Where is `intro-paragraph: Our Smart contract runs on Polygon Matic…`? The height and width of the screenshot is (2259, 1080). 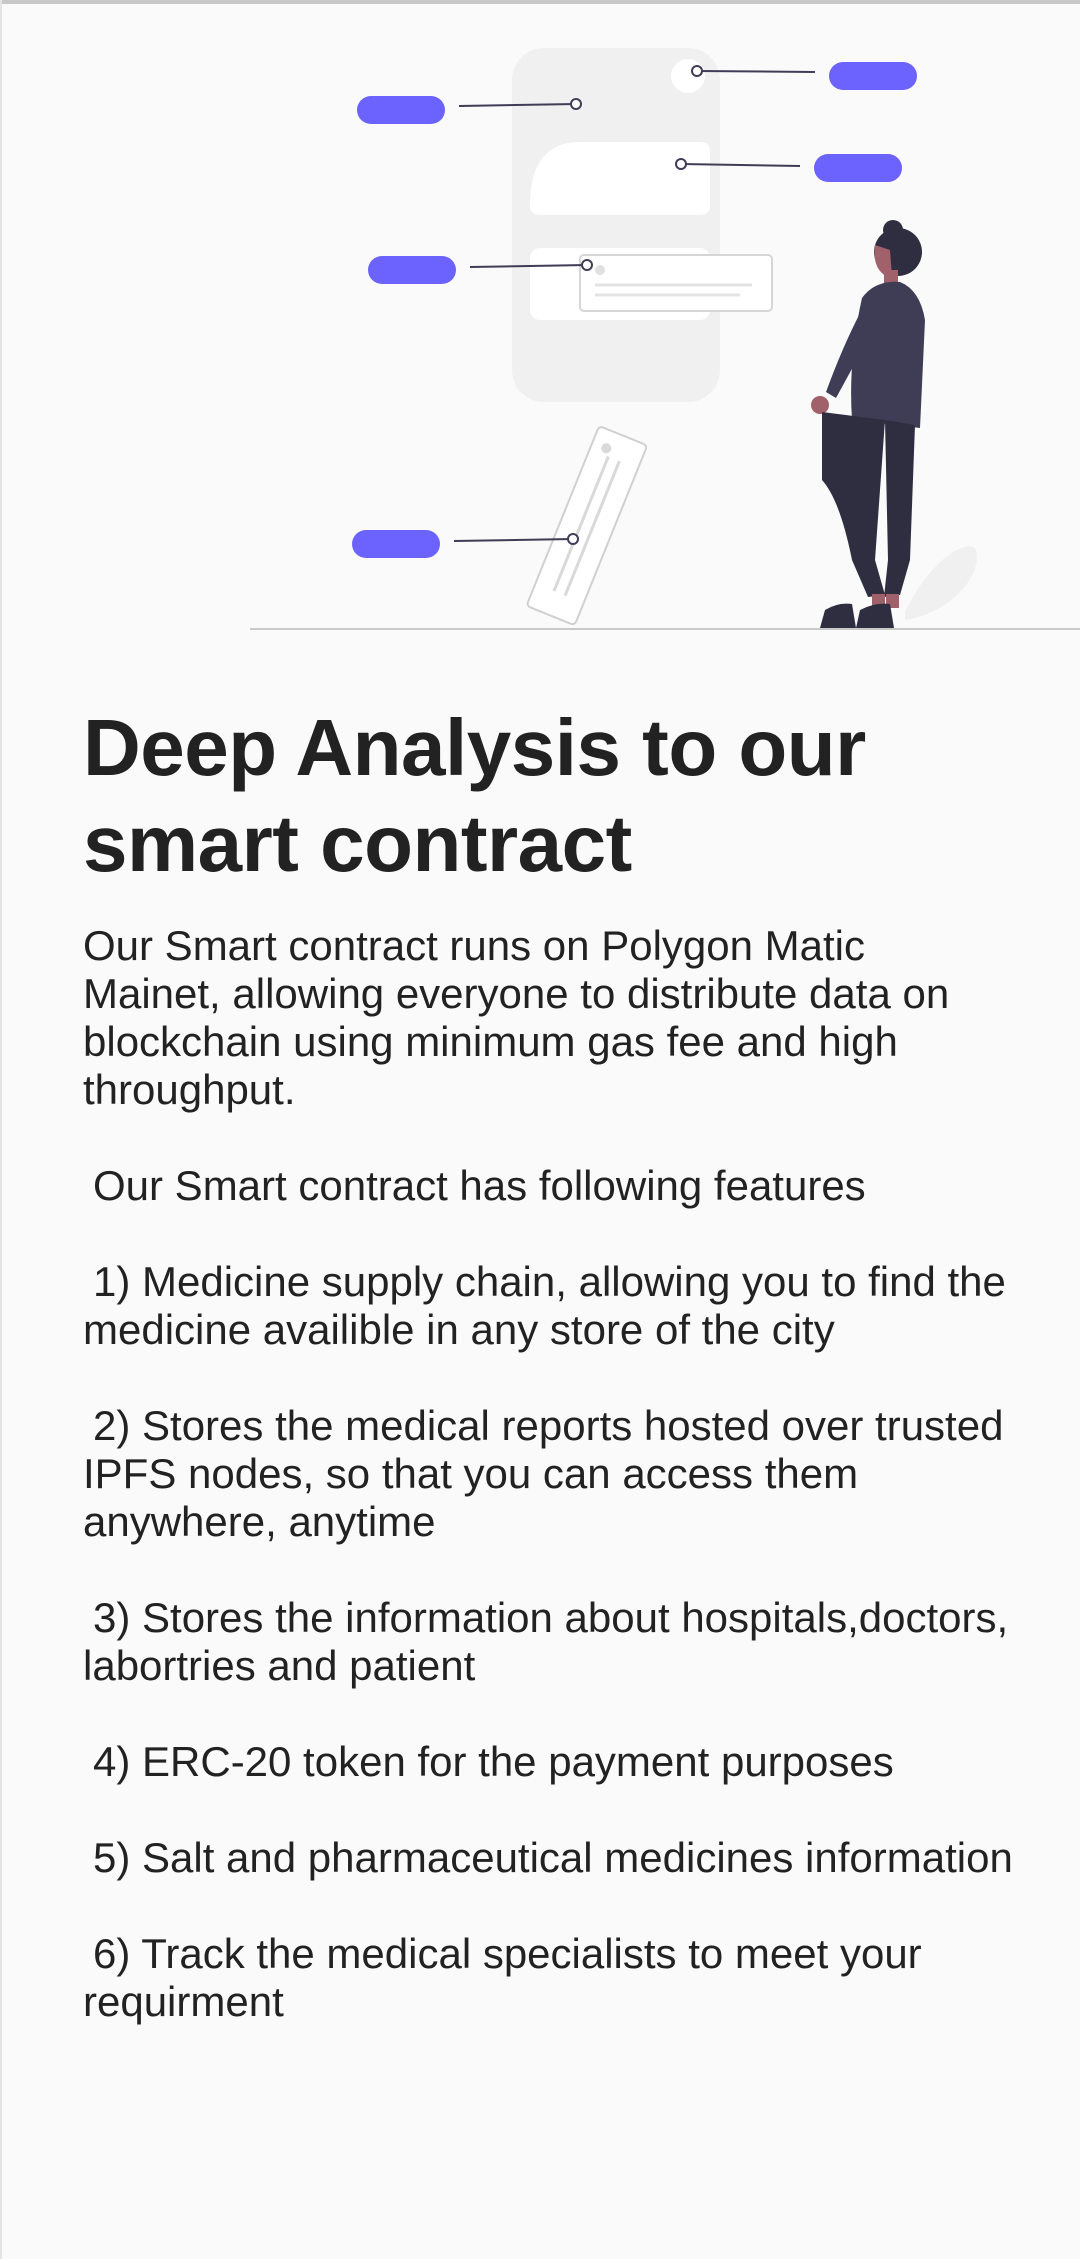 intro-paragraph: Our Smart contract runs on Polygon Matic… is located at coordinates (516, 1017).